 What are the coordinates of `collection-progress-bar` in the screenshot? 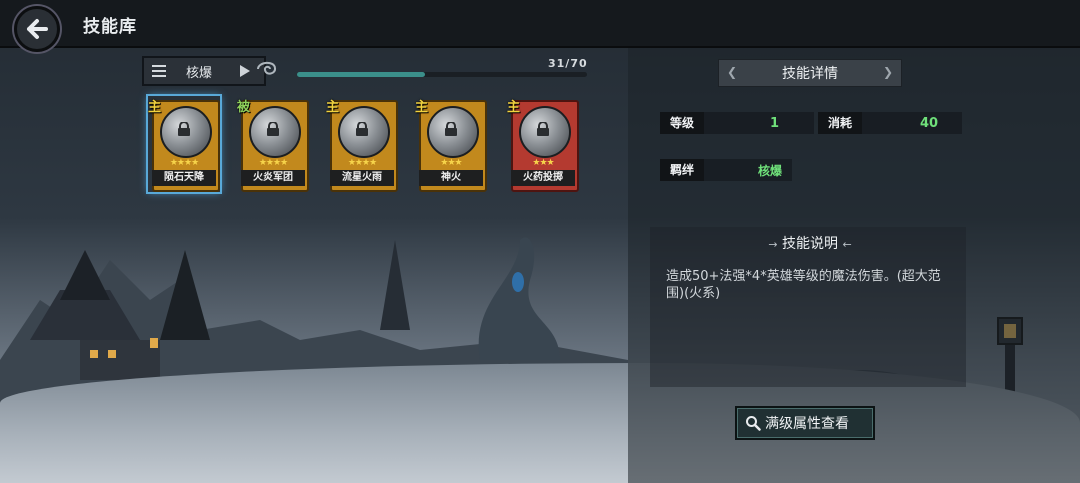 It's located at (442, 74).